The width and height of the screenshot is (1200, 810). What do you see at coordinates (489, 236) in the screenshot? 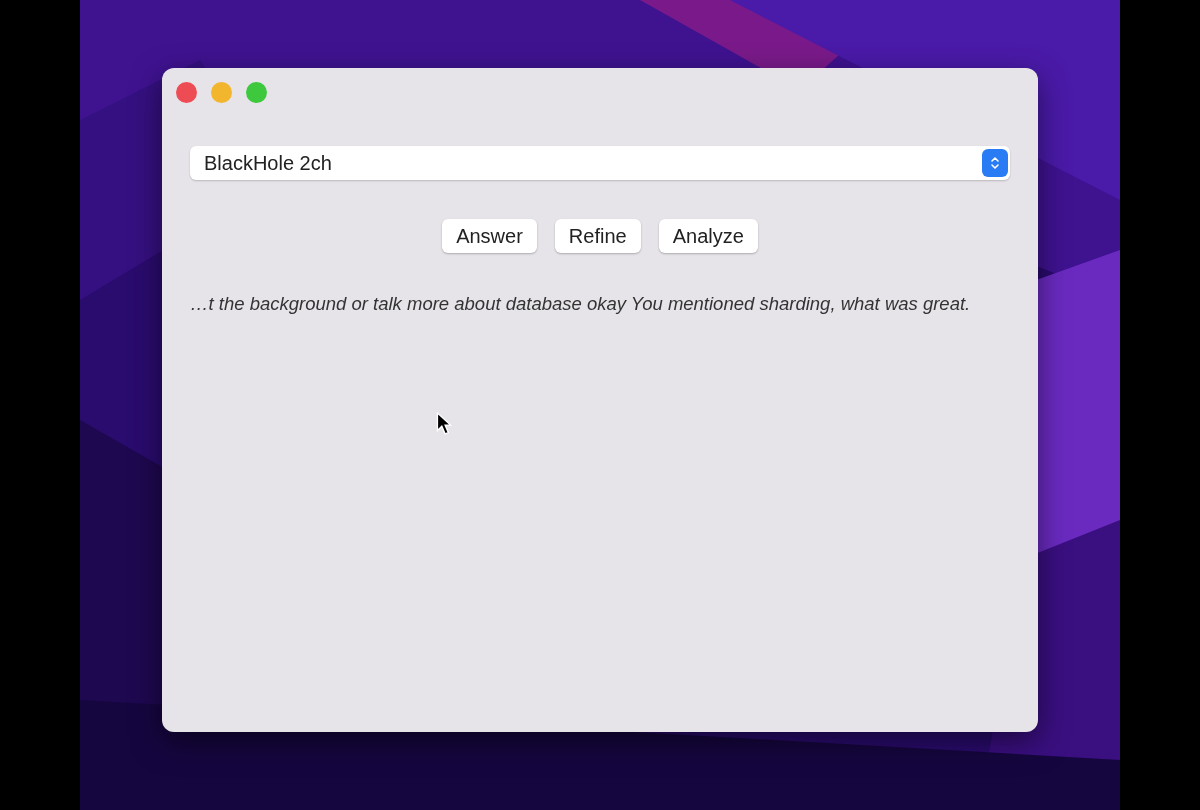
I see `action-button: Answer` at bounding box center [489, 236].